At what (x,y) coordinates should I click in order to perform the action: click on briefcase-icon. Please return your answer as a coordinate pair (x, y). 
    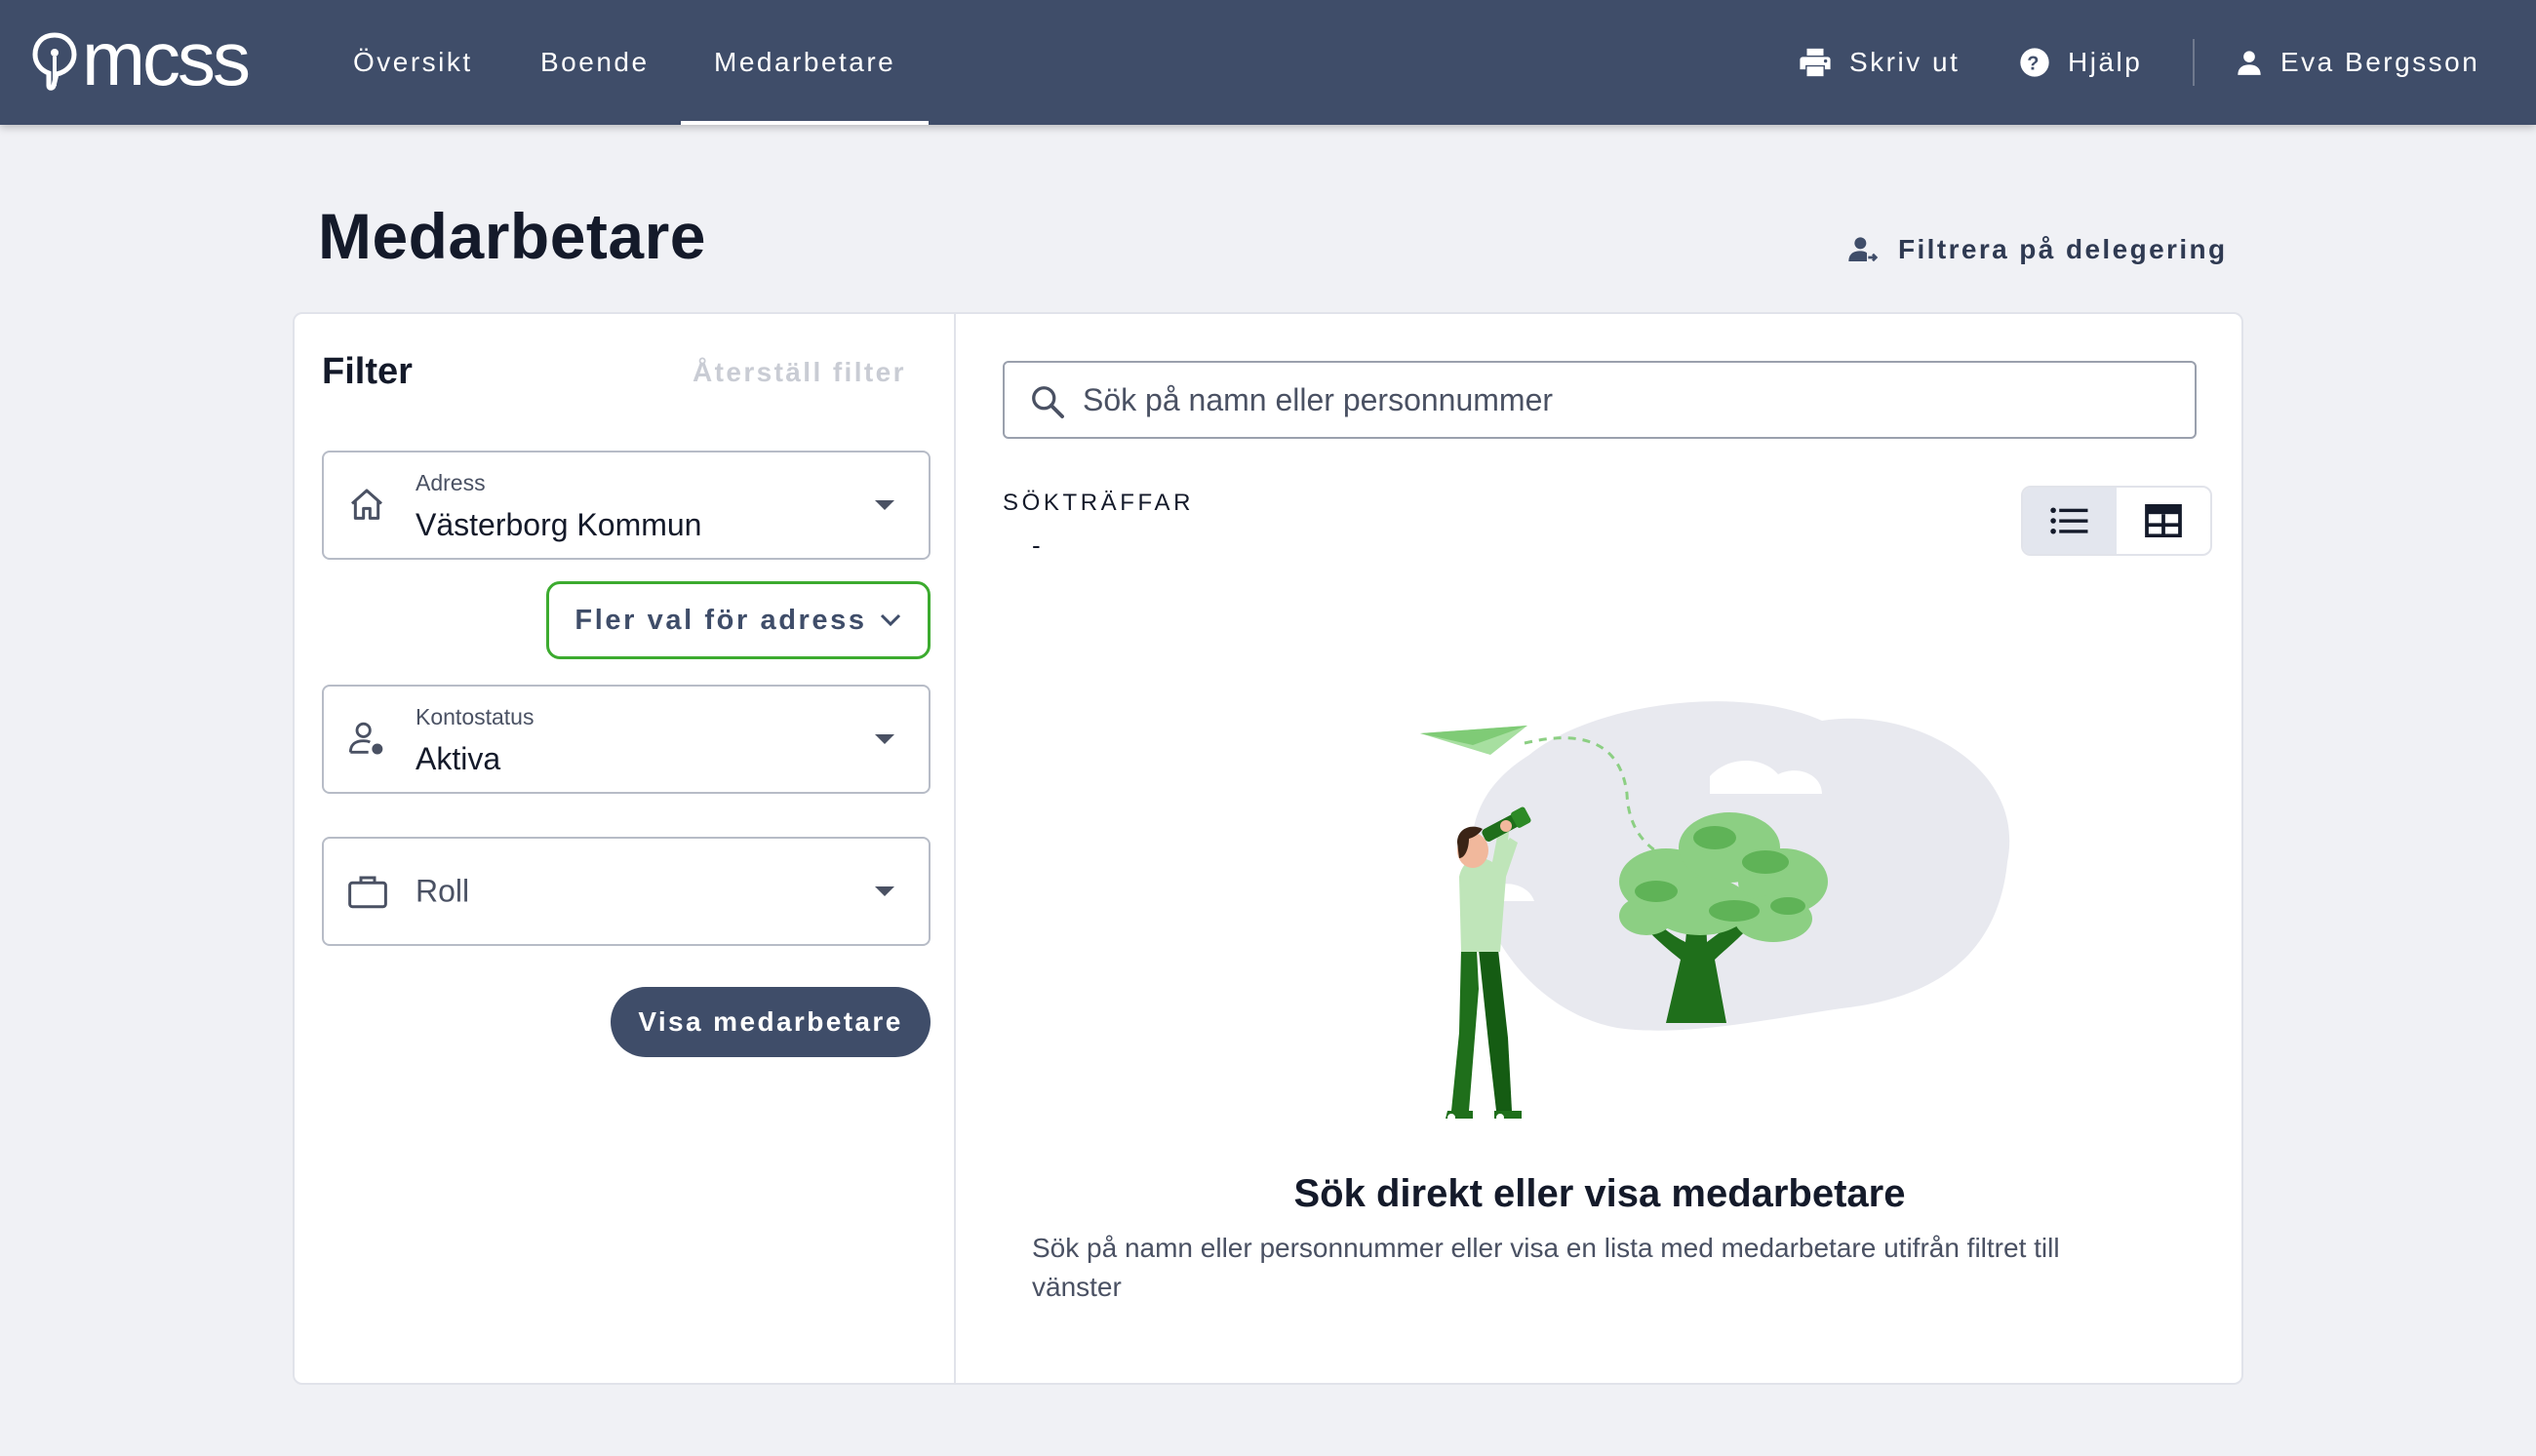
    Looking at the image, I should click on (368, 891).